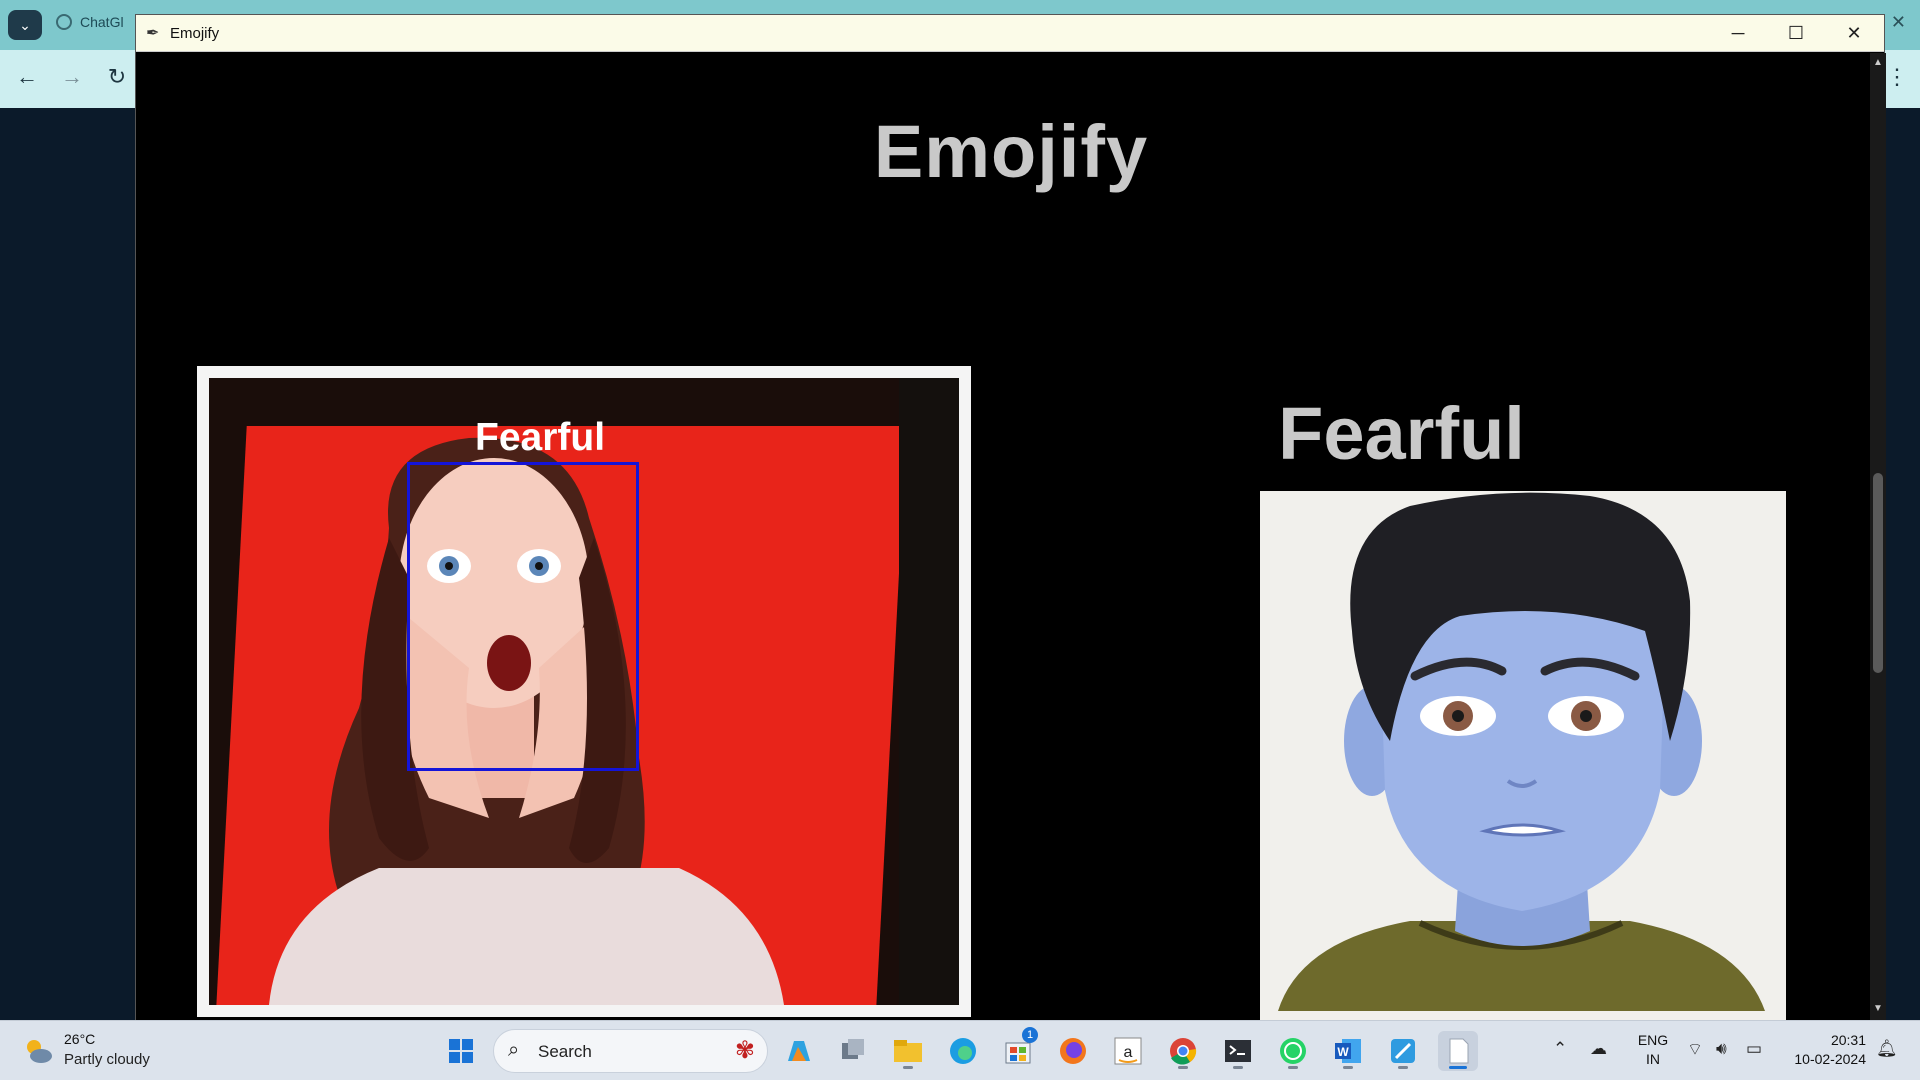 This screenshot has width=1920, height=1080. I want to click on copilot-icon, so click(798, 1051).